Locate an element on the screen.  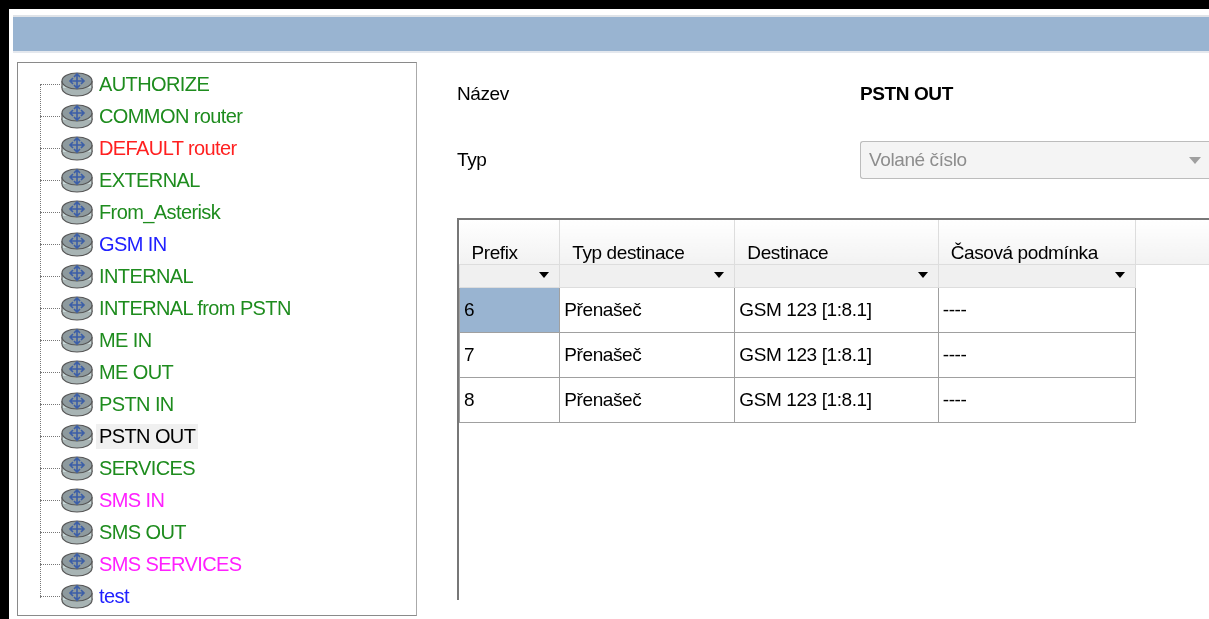
table-cell: 7 is located at coordinates (509, 355).